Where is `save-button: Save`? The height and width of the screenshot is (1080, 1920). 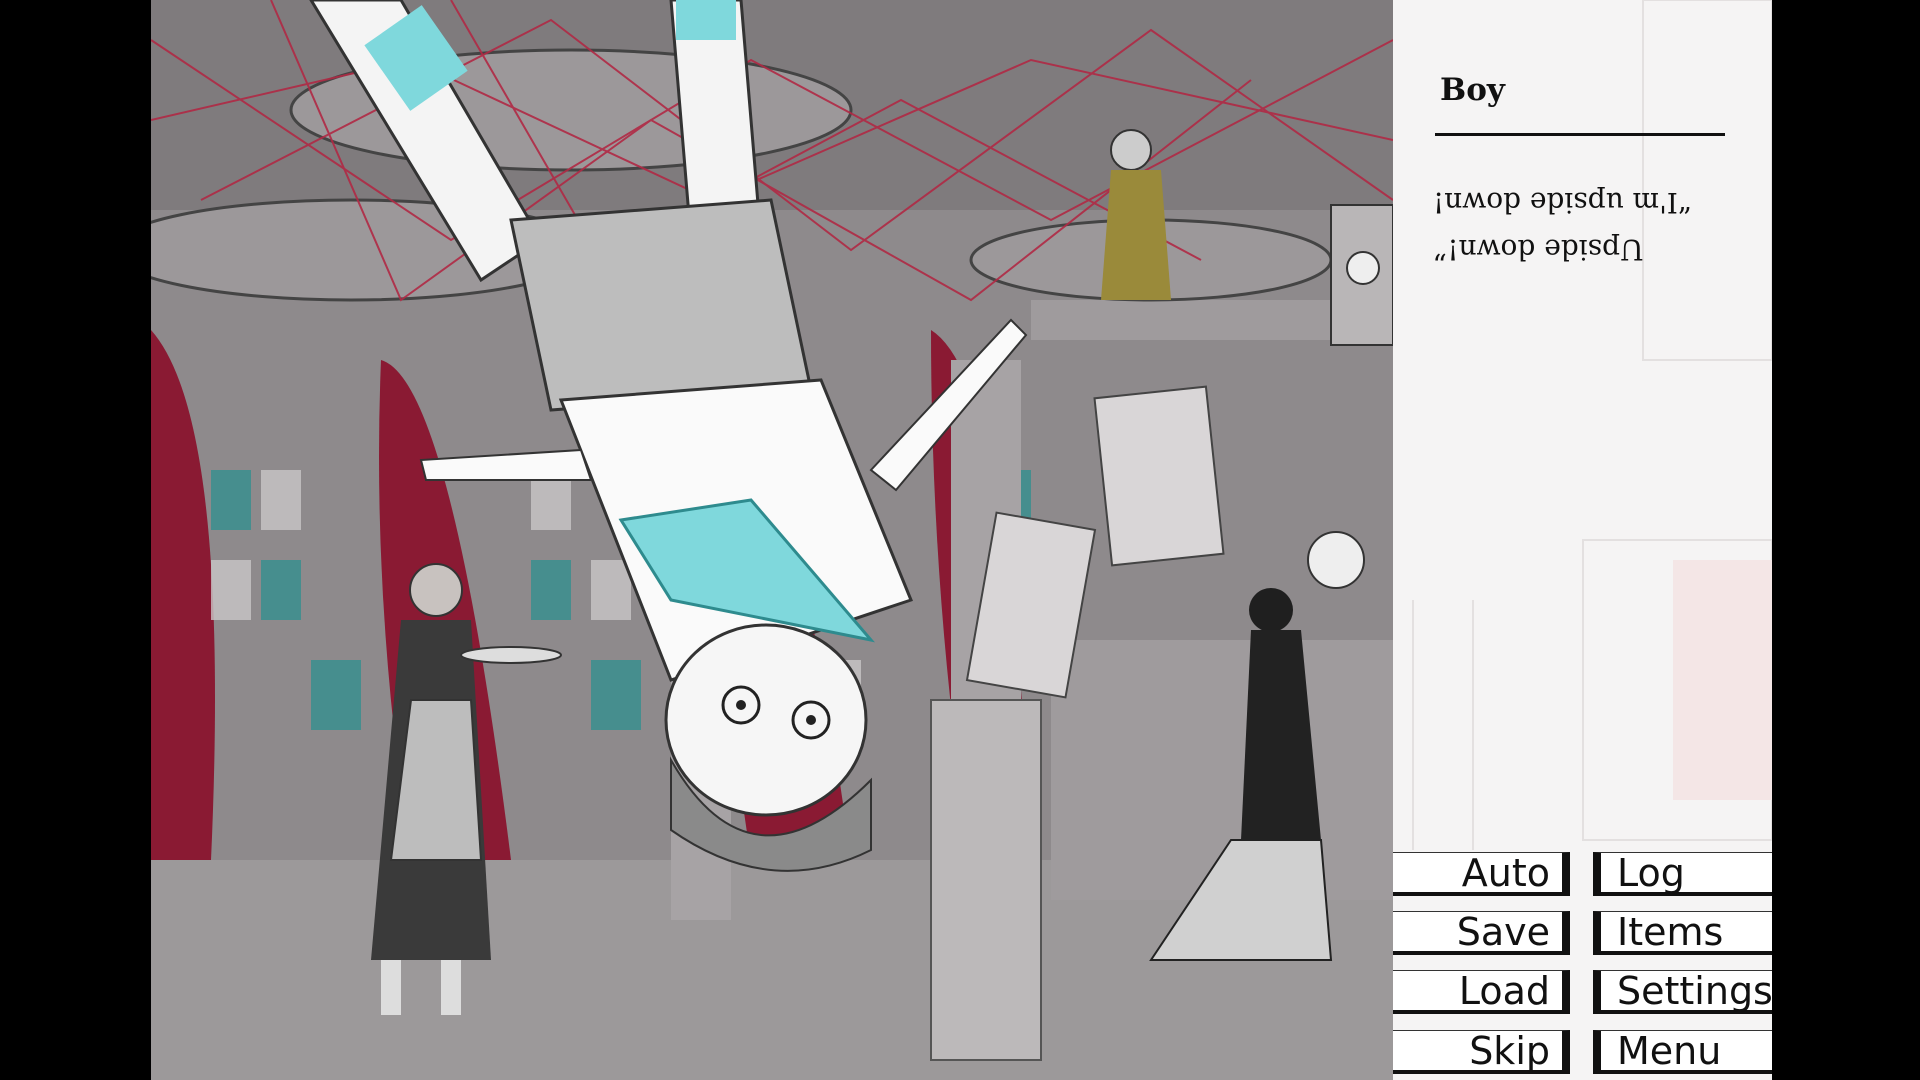
save-button: Save is located at coordinates (1481, 933).